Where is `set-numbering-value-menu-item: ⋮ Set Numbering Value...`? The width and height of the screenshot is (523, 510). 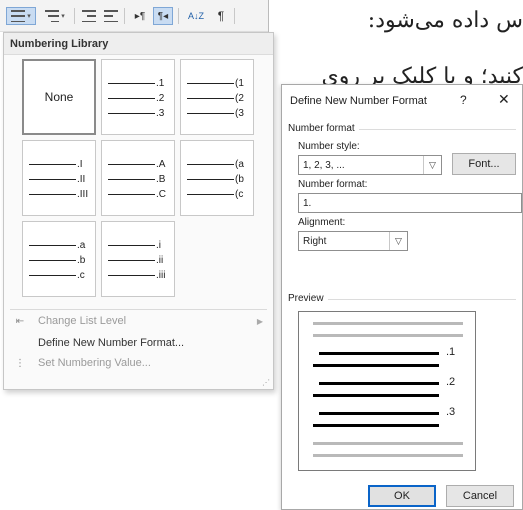 set-numbering-value-menu-item: ⋮ Set Numbering Value... is located at coordinates (138, 363).